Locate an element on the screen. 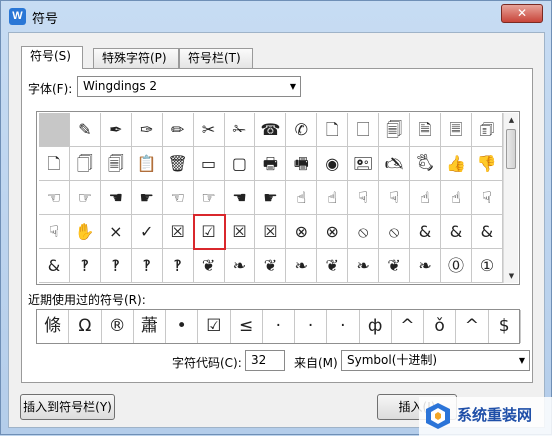 This screenshot has height=436, width=552. symbol-cell: ✒ is located at coordinates (116, 130).